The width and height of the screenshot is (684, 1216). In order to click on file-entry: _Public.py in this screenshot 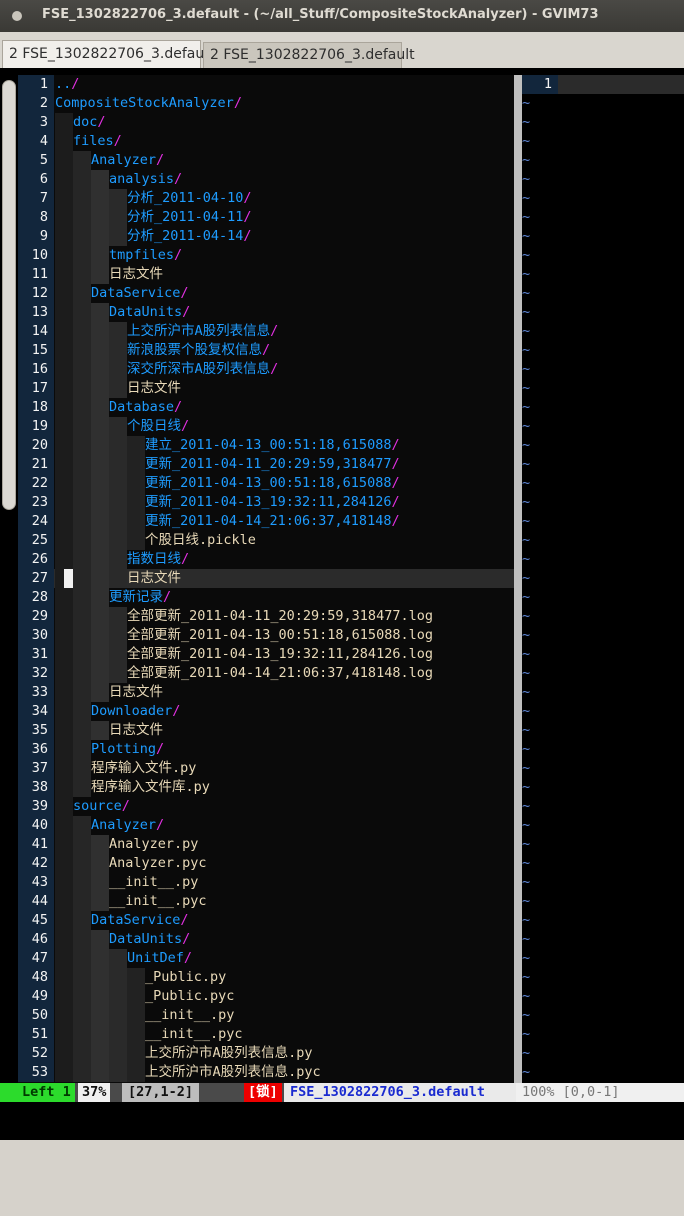, I will do `click(185, 977)`.